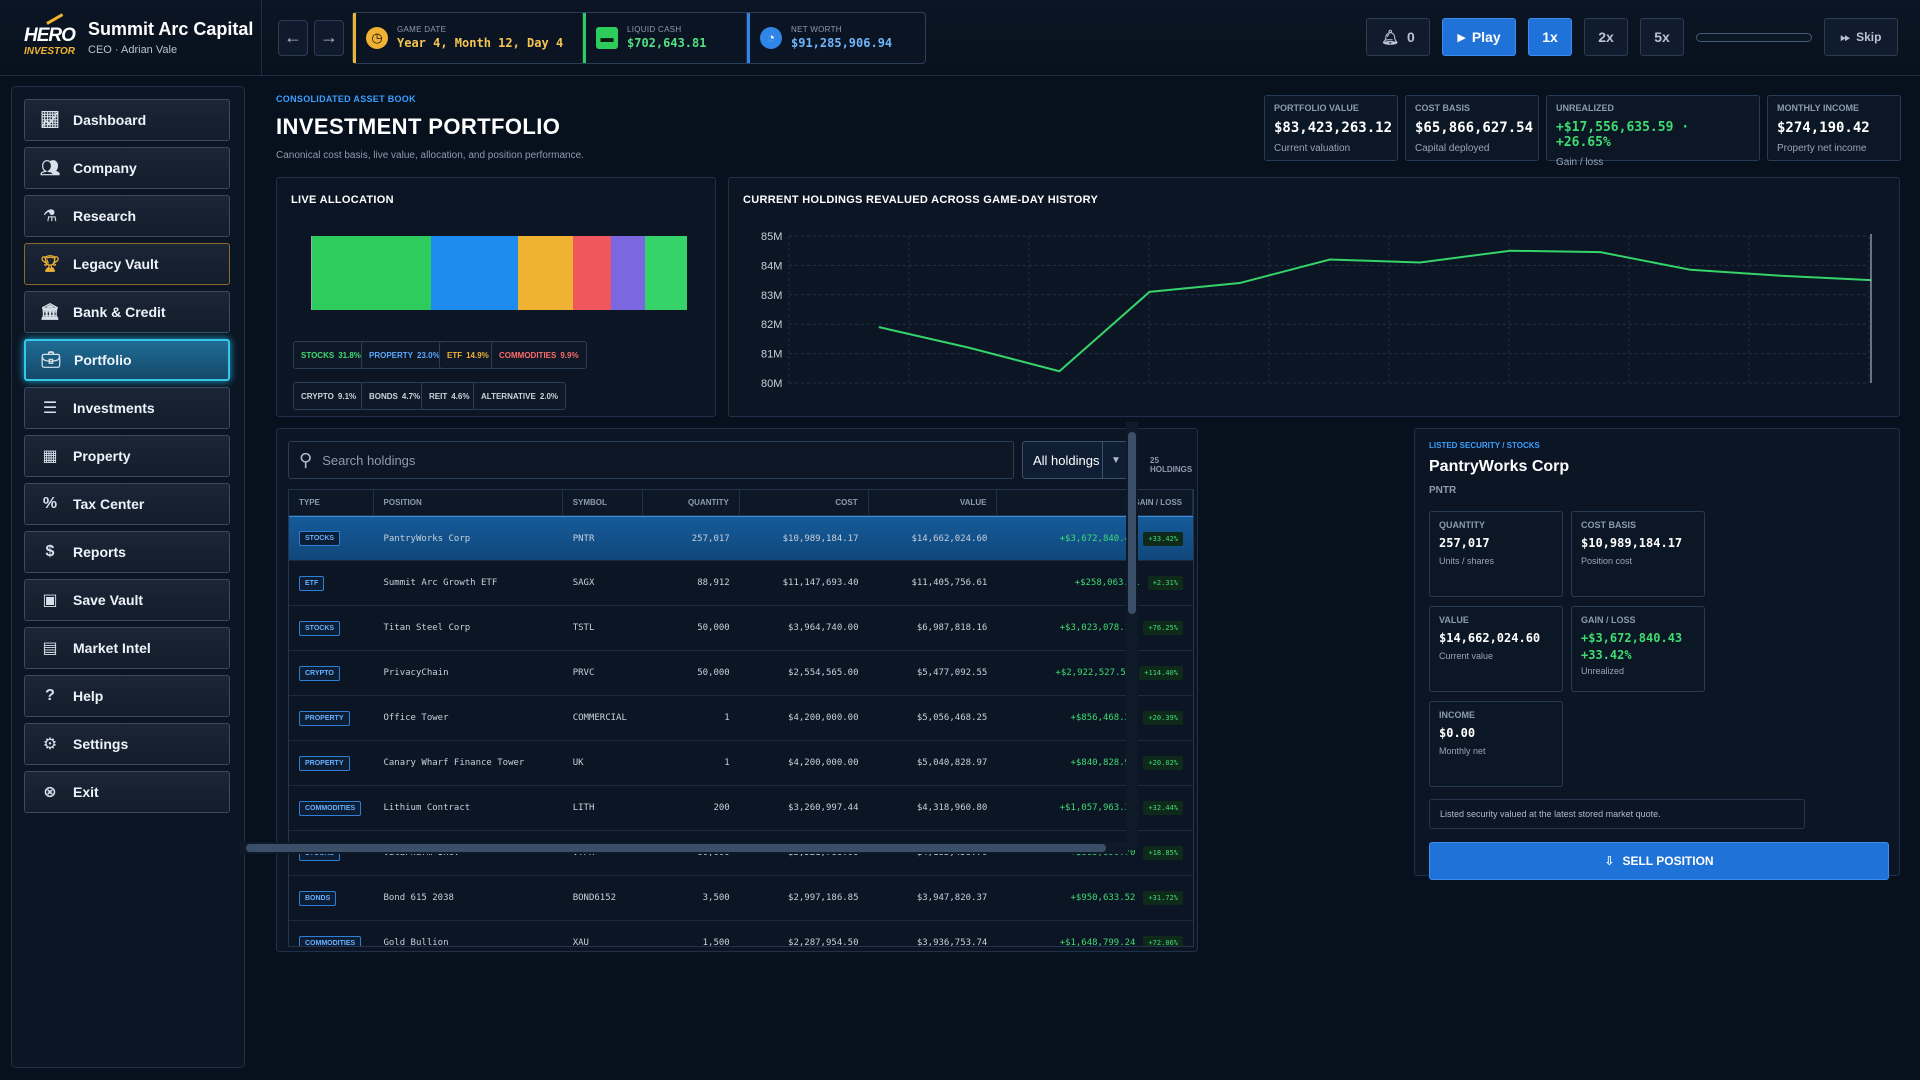 The image size is (1920, 1080). I want to click on cell-value: $5,040,828.97, so click(952, 763).